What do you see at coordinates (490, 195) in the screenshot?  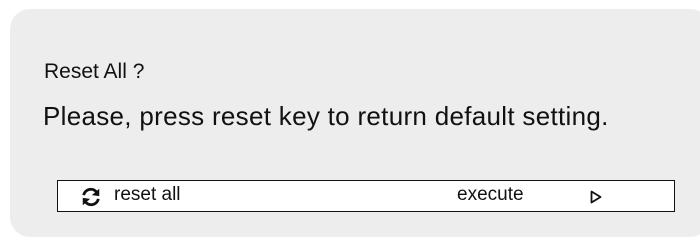 I see `execute-label: execute` at bounding box center [490, 195].